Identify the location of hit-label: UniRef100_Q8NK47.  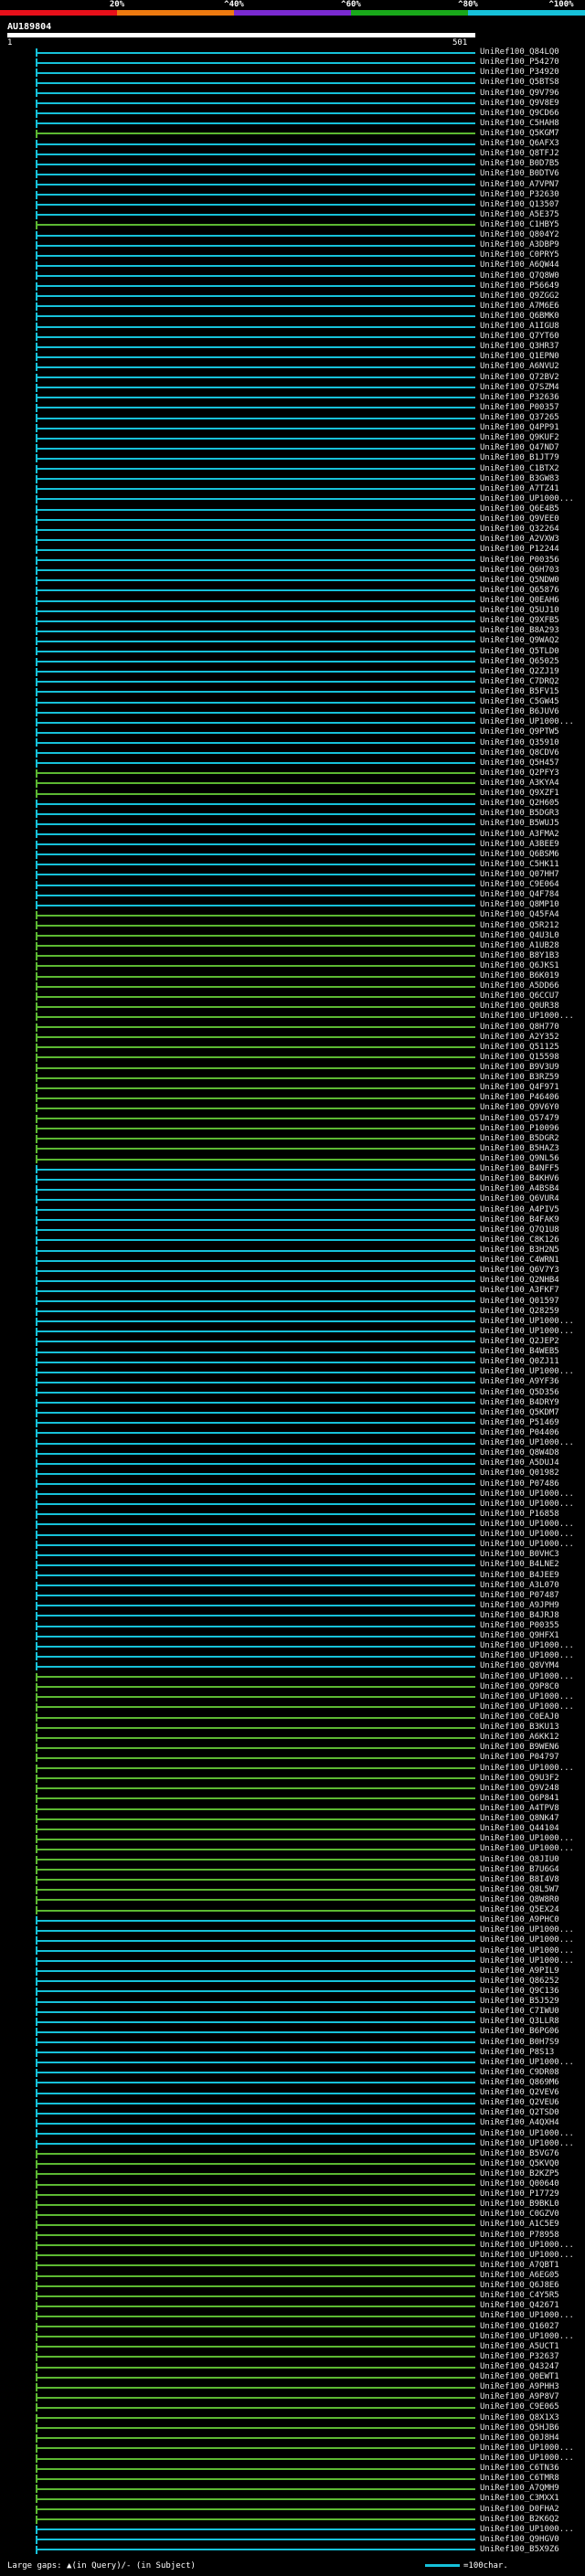
(519, 1819).